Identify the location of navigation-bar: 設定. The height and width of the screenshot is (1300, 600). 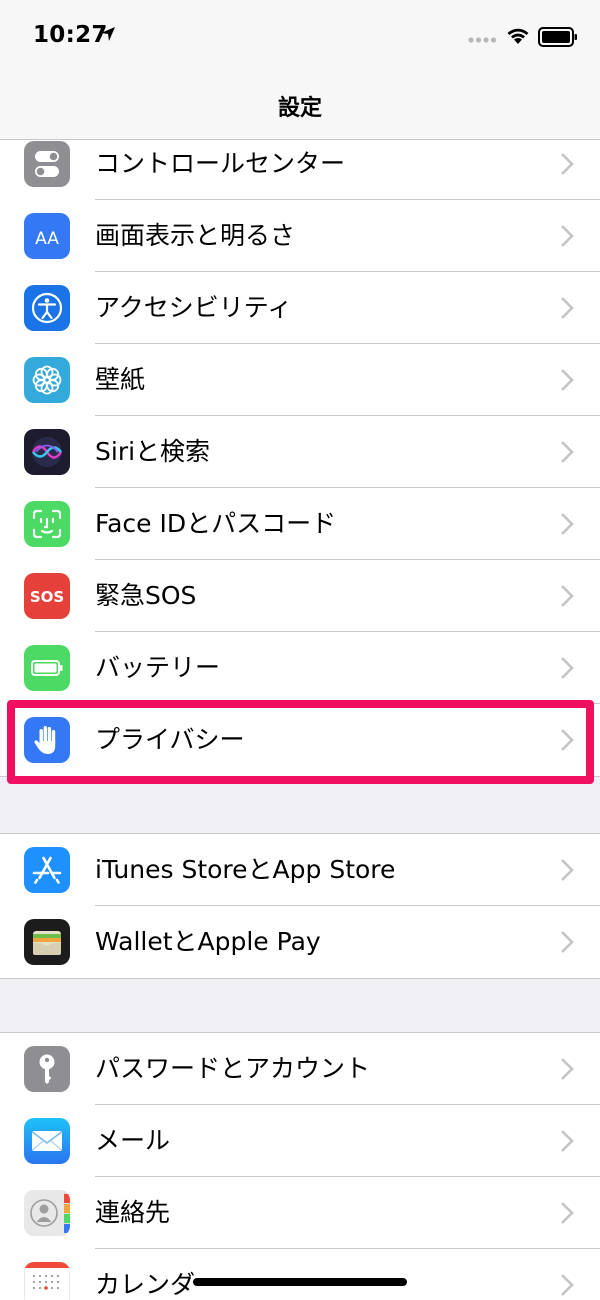
(300, 106).